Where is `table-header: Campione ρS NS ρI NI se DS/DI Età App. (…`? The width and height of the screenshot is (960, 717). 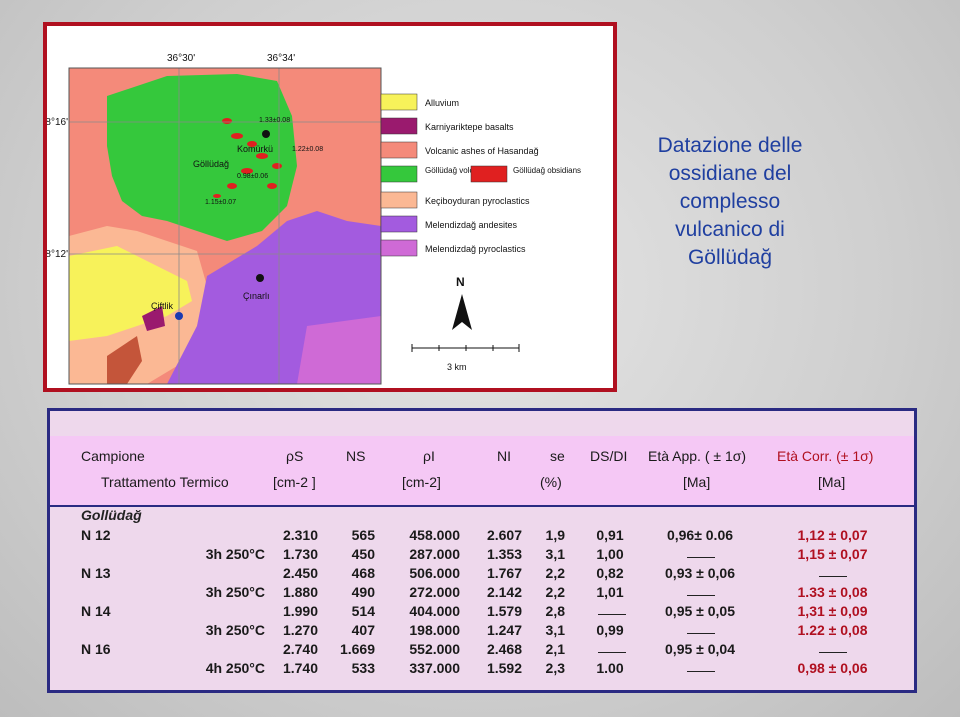
table-header: Campione ρS NS ρI NI se DS/DI Età App. (… is located at coordinates (482, 471).